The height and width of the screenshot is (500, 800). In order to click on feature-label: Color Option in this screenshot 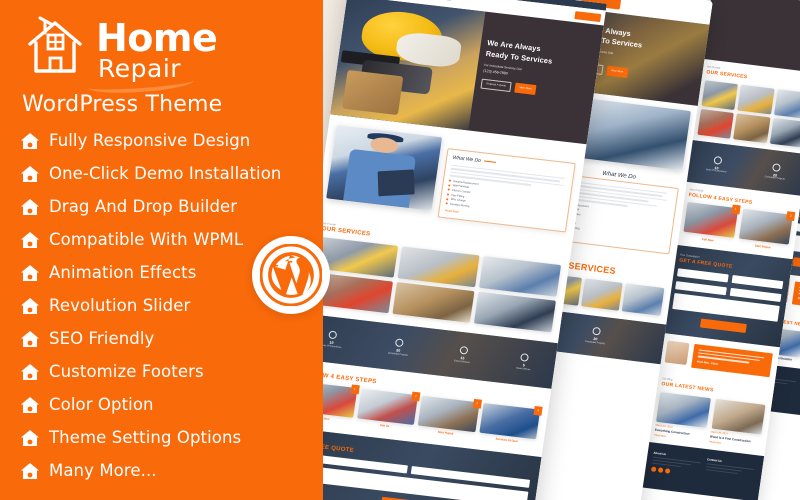, I will do `click(101, 404)`.